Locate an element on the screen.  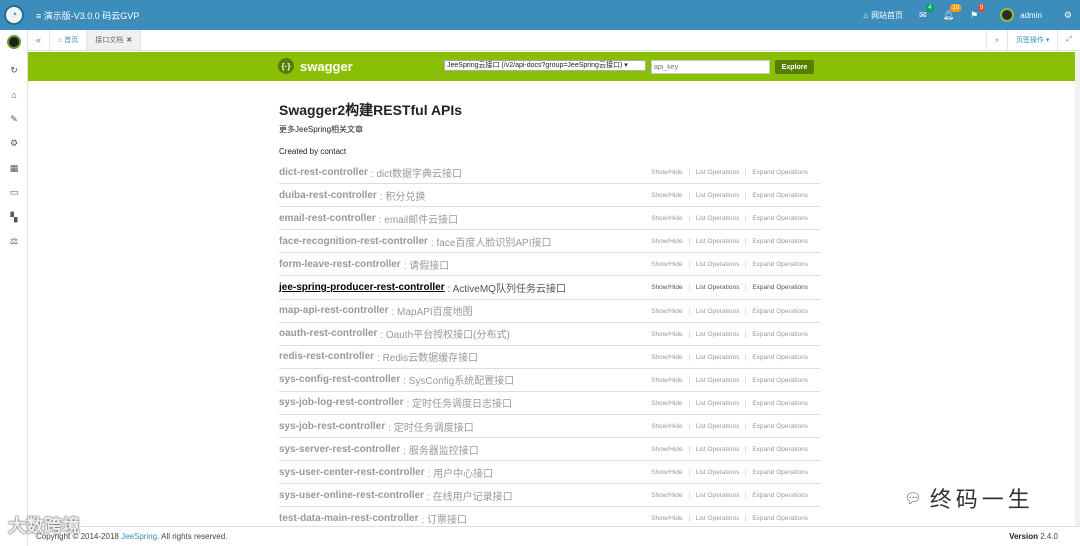
balance-icon: ⚖ is located at coordinates (14, 242).